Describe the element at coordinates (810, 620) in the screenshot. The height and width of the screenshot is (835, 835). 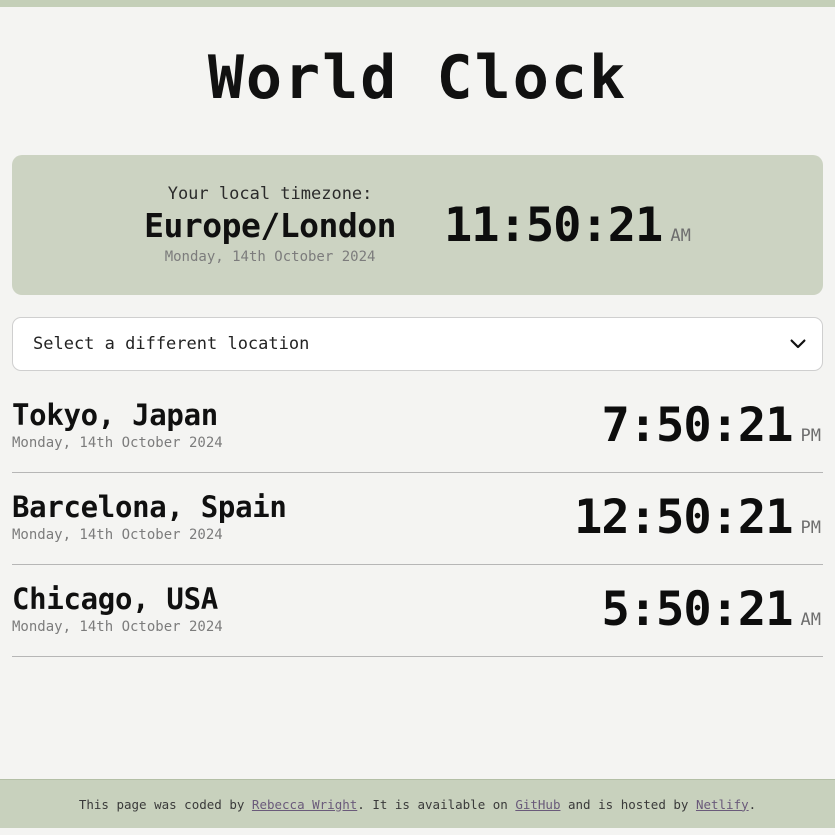
I see `city-time-meridiem: AM` at that location.